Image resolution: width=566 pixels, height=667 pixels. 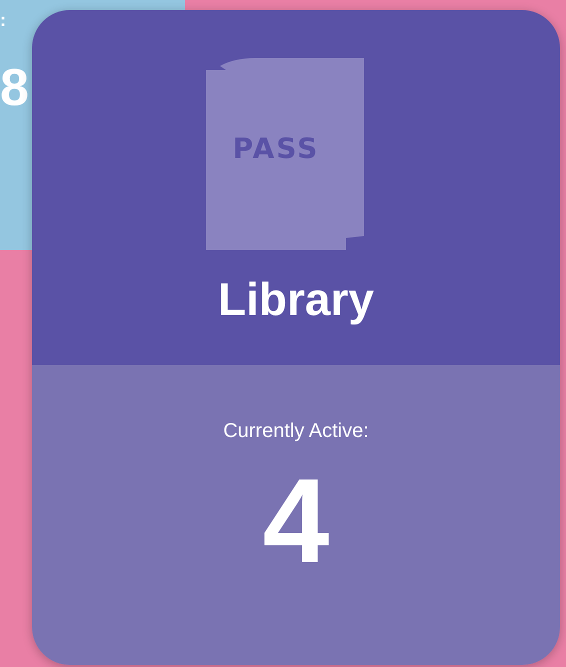 What do you see at coordinates (296, 299) in the screenshot?
I see `card-title: Library` at bounding box center [296, 299].